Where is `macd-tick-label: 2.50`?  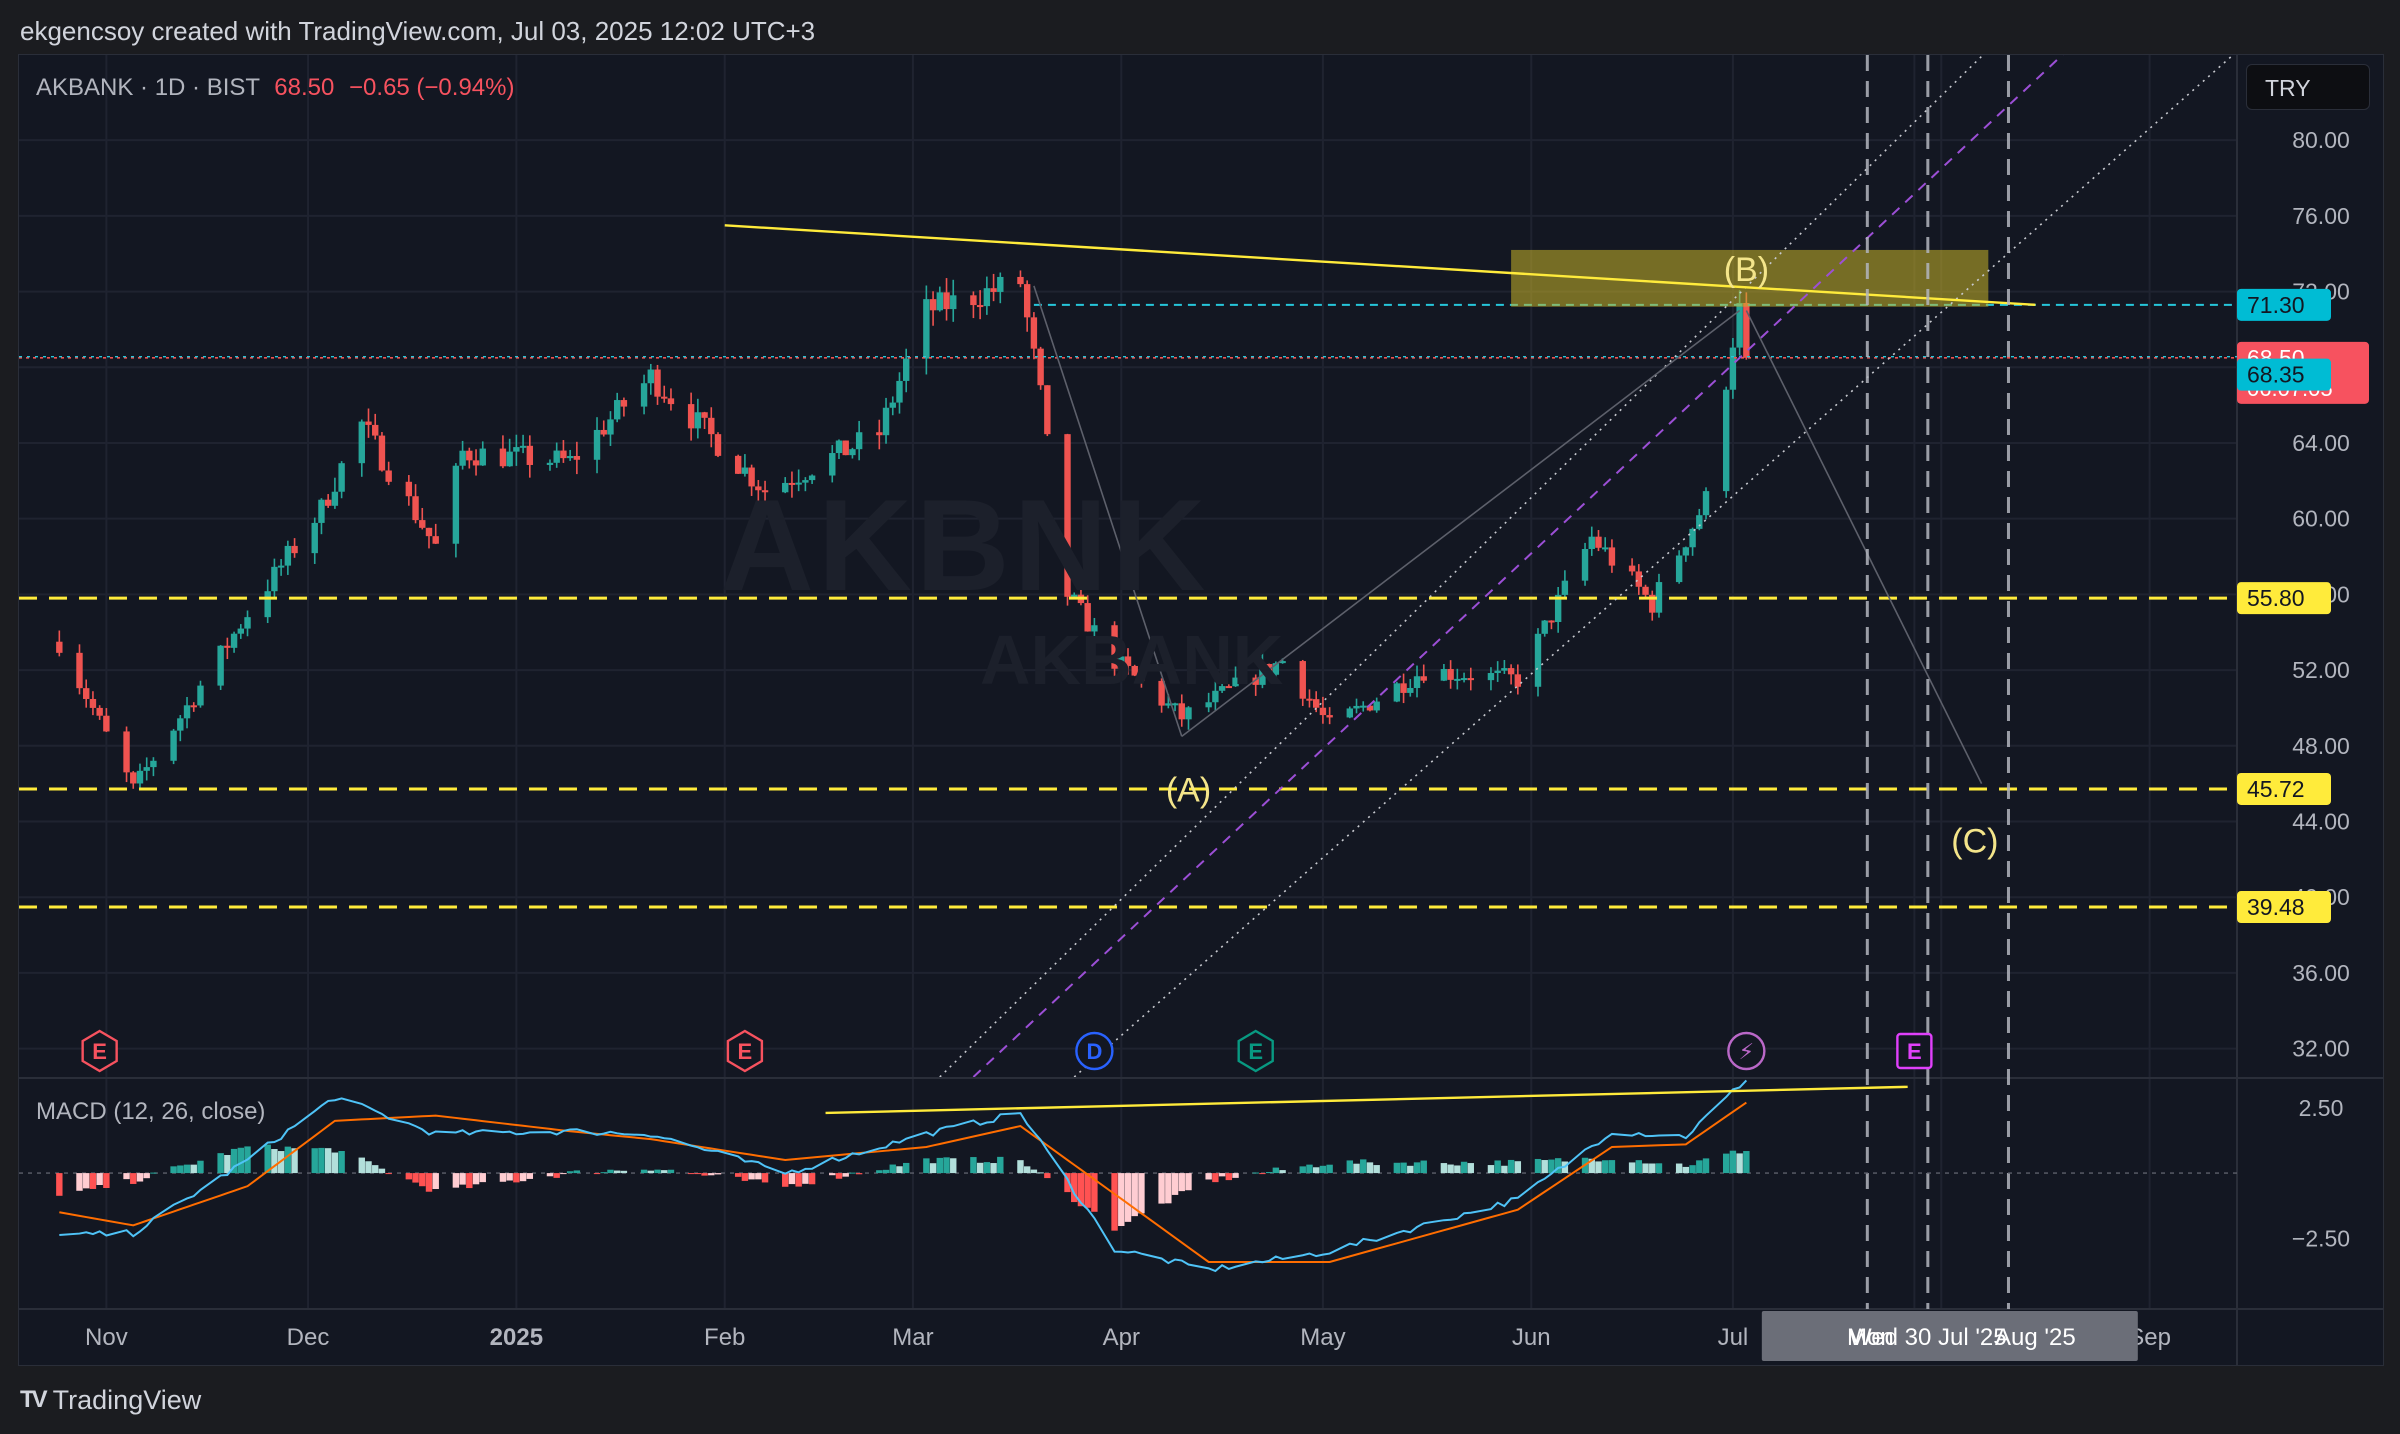
macd-tick-label: 2.50 is located at coordinates (2321, 1108).